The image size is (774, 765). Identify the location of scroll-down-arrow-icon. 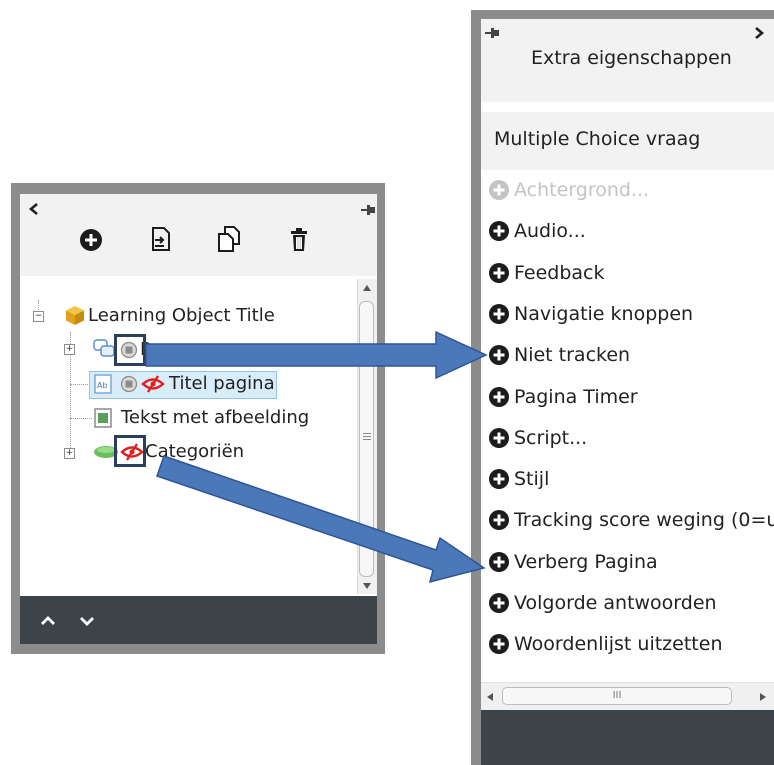
(367, 586).